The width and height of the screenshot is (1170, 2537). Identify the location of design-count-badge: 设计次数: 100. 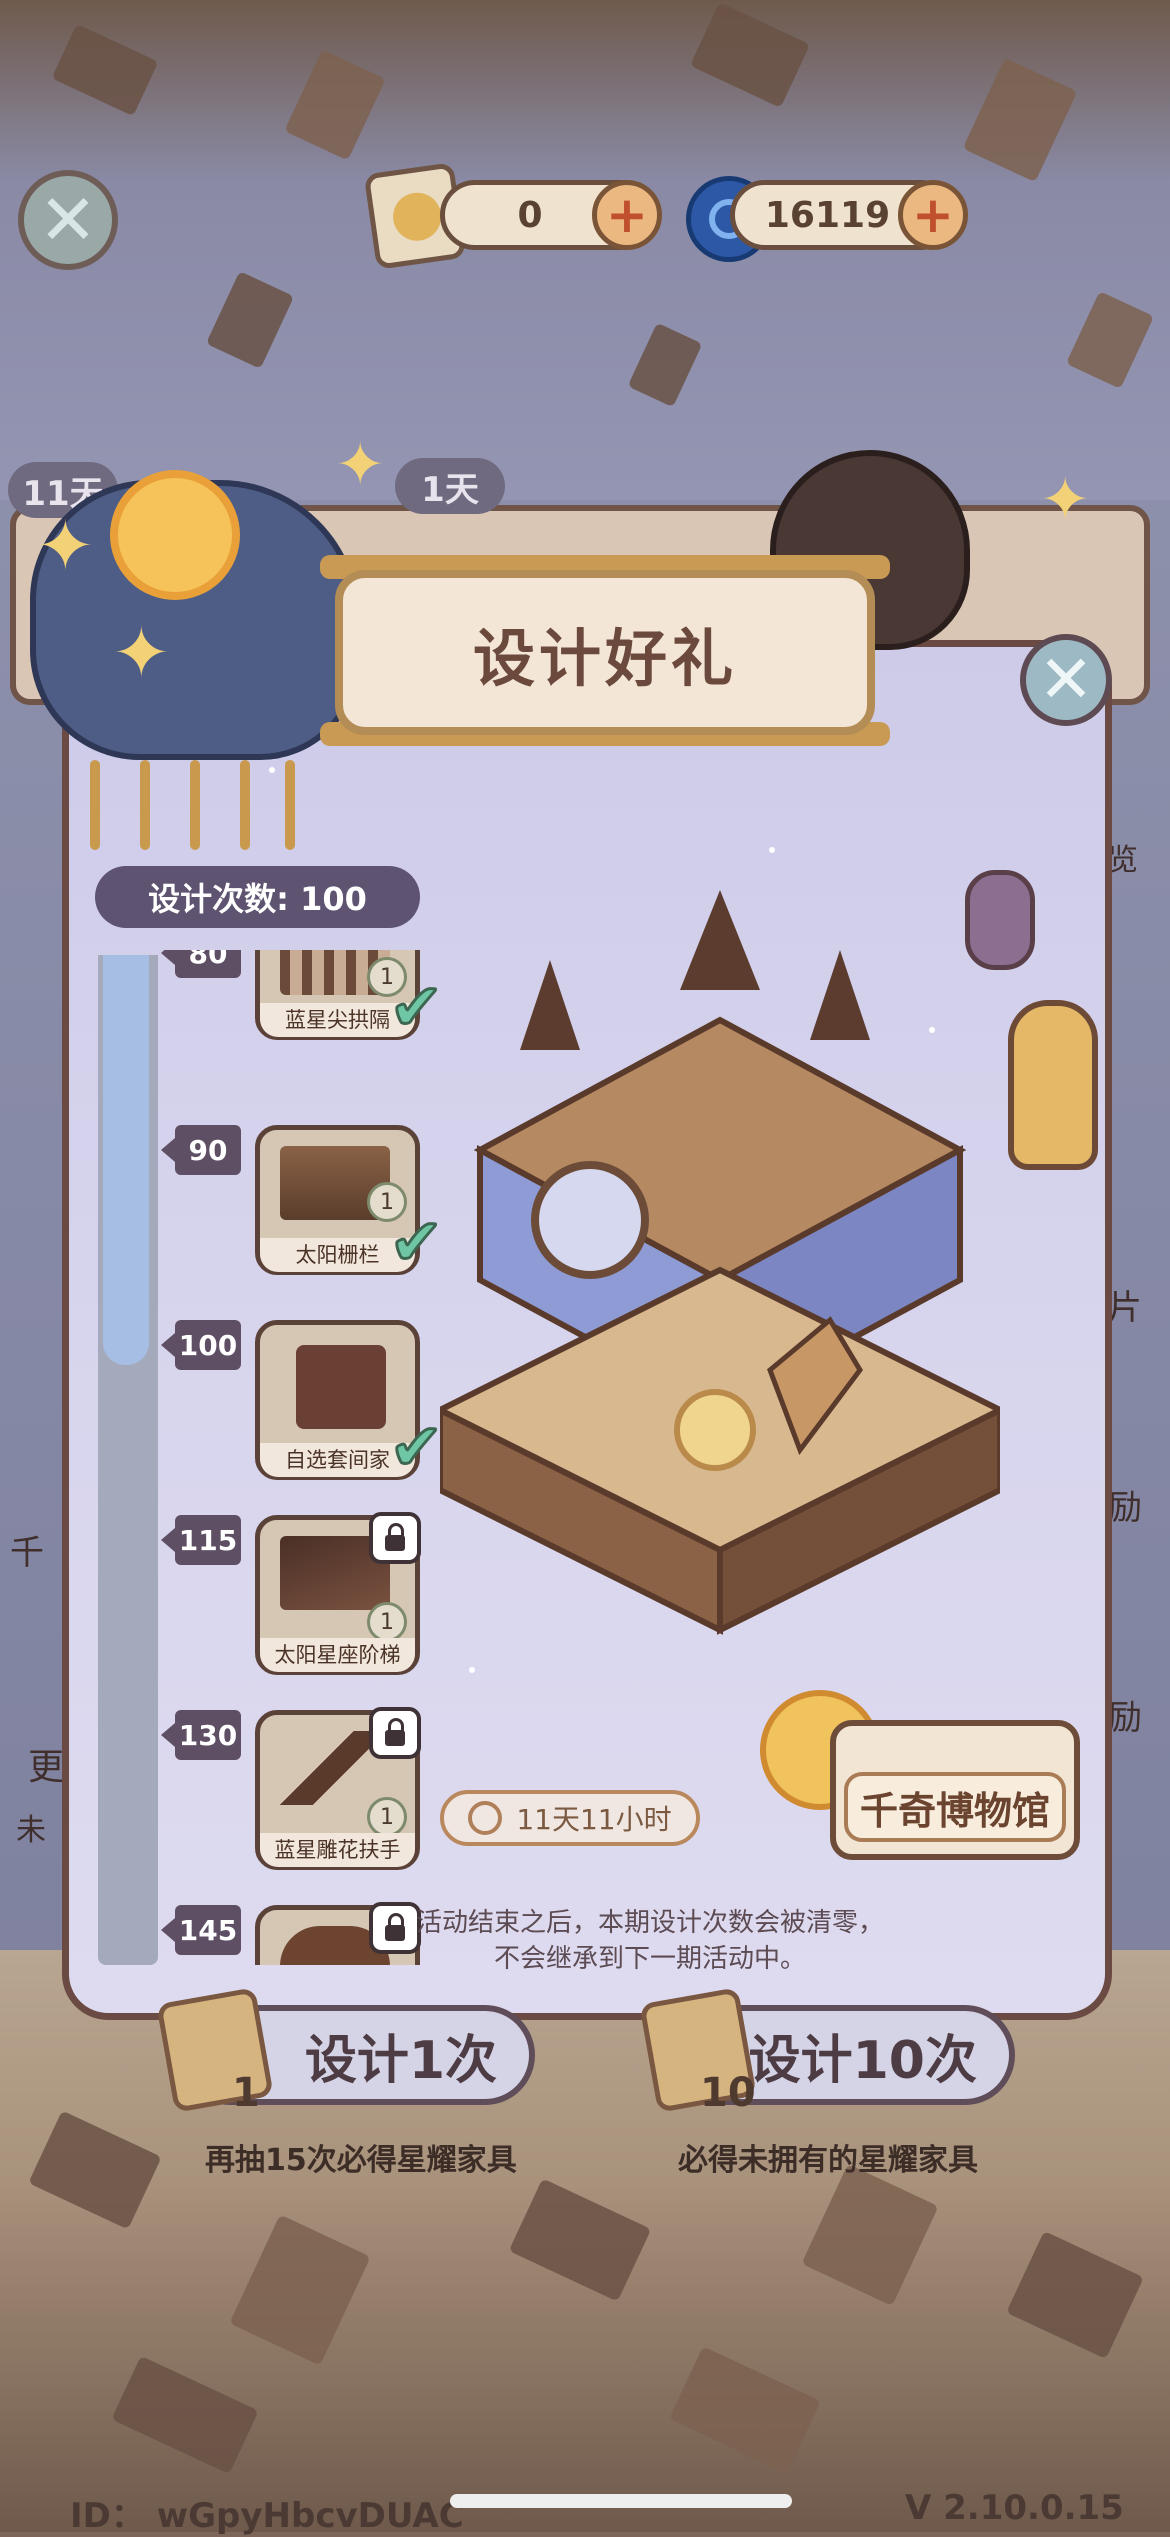
(257, 897).